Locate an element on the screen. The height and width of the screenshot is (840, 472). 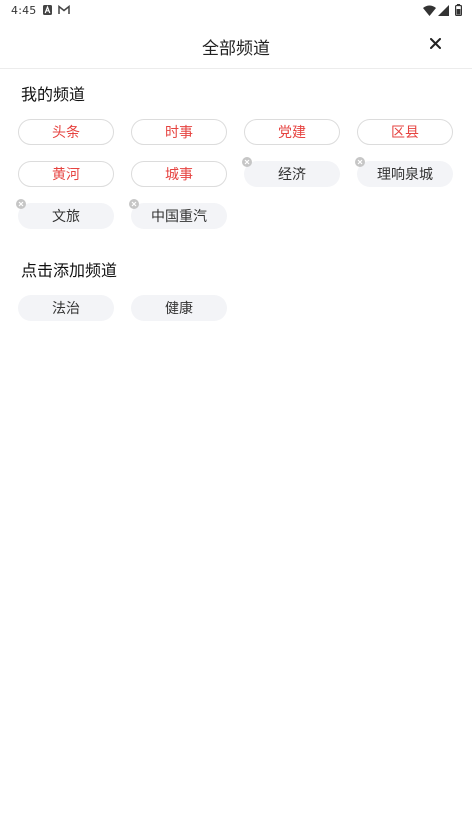
channel-label: 中国重汽 is located at coordinates (179, 217).